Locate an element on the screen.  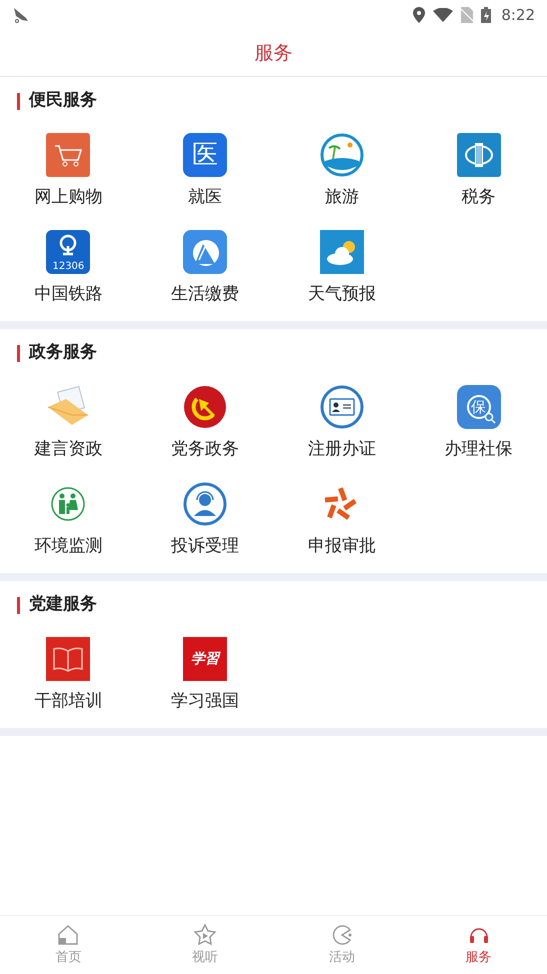
service-item: 12306 中国铁路 is located at coordinates (68, 270).